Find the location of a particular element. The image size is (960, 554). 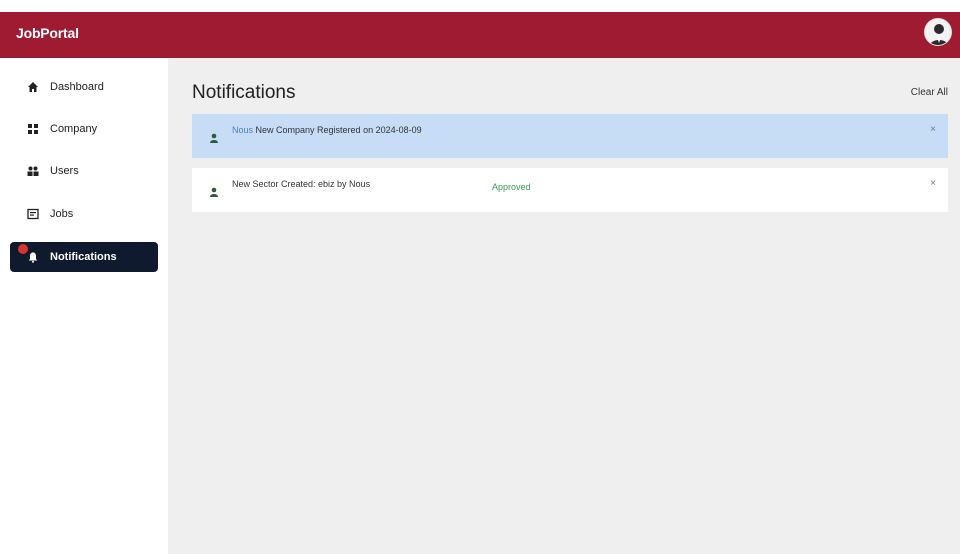

company-icon is located at coordinates (33, 129).